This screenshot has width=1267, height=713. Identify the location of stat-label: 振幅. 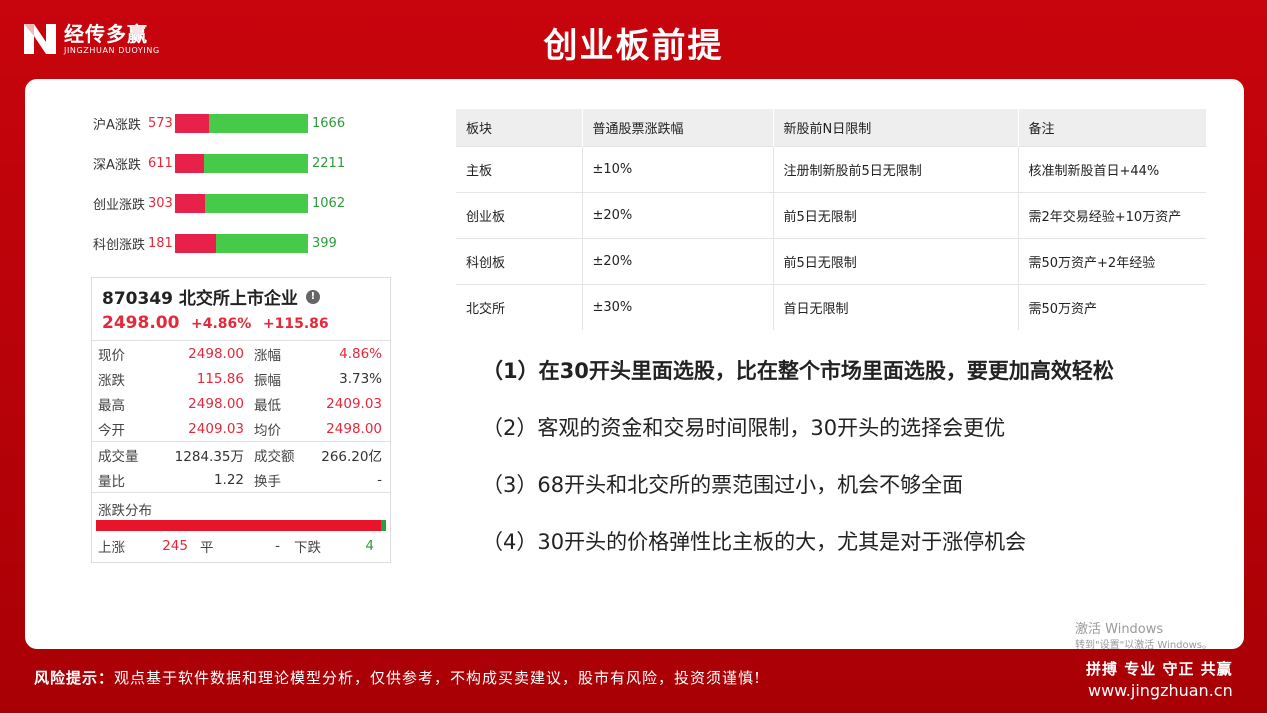
(267, 380).